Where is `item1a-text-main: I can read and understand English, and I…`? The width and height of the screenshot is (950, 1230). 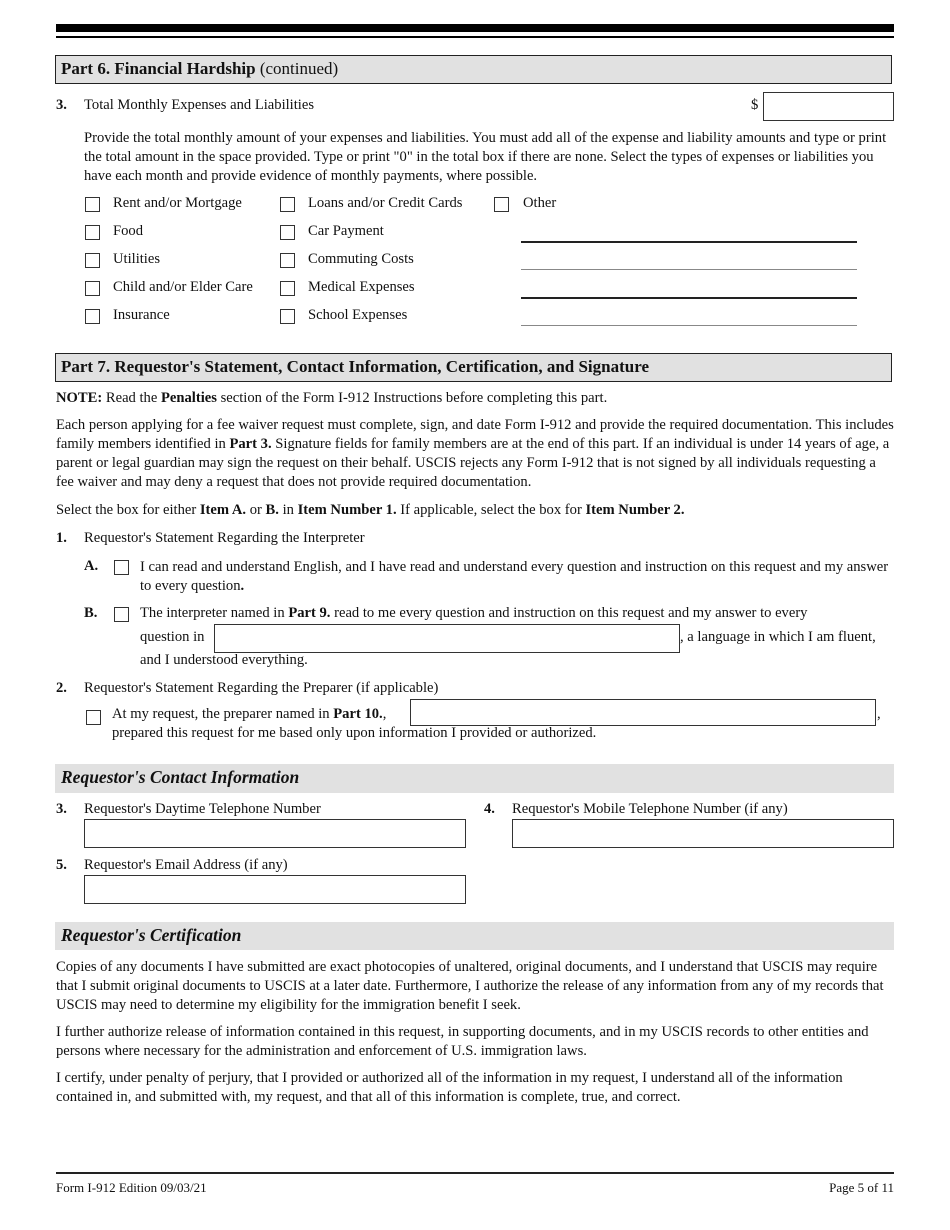 item1a-text-main: I can read and understand English, and I… is located at coordinates (514, 576).